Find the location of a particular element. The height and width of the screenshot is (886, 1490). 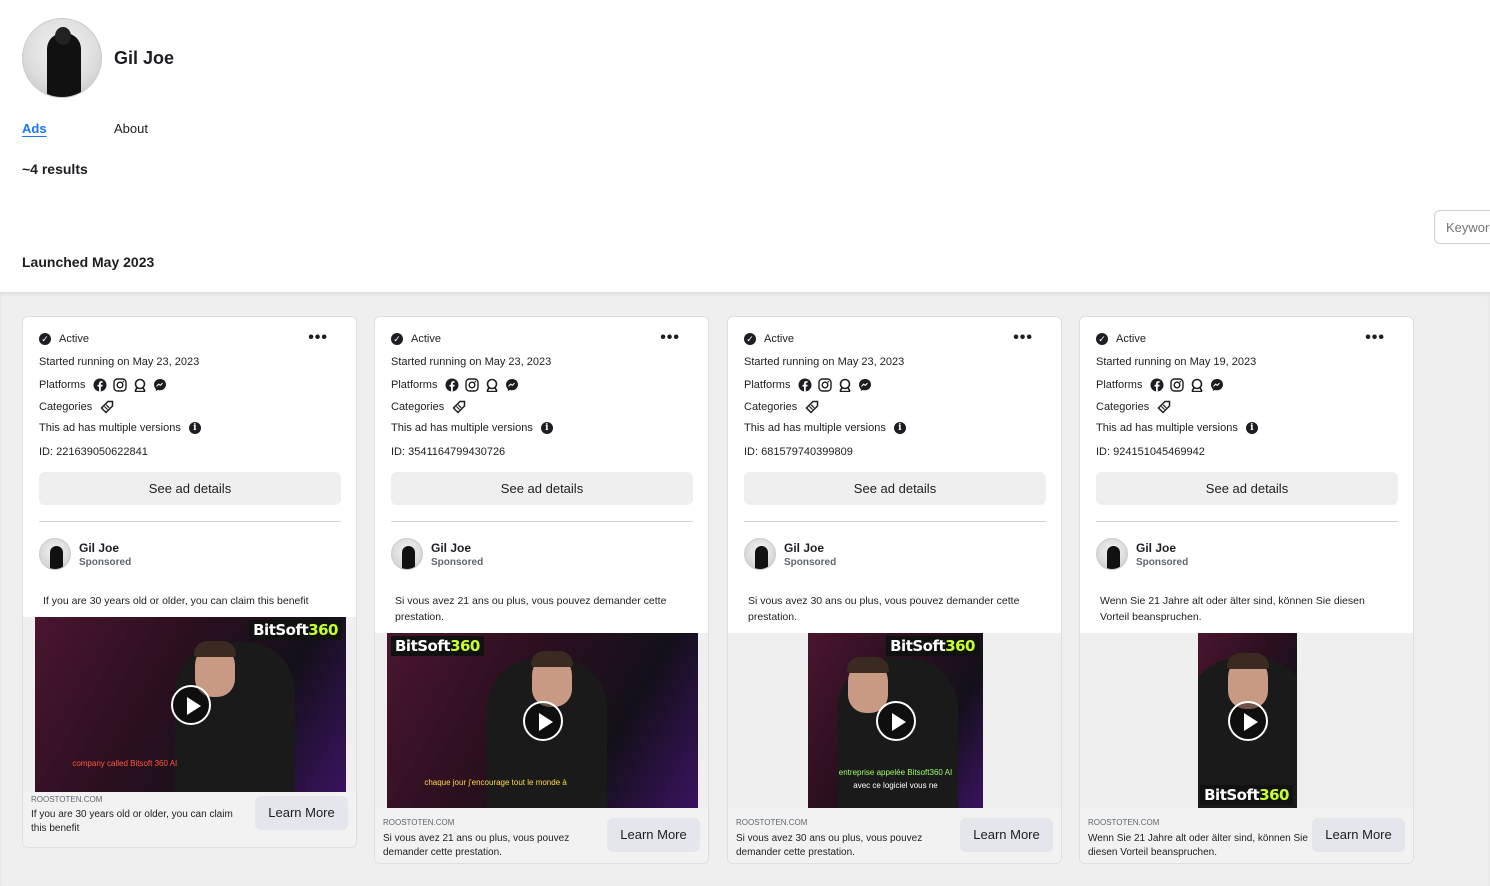

ad-video: BitSoft360 company called Bitsoft 360 AI is located at coordinates (190, 704).